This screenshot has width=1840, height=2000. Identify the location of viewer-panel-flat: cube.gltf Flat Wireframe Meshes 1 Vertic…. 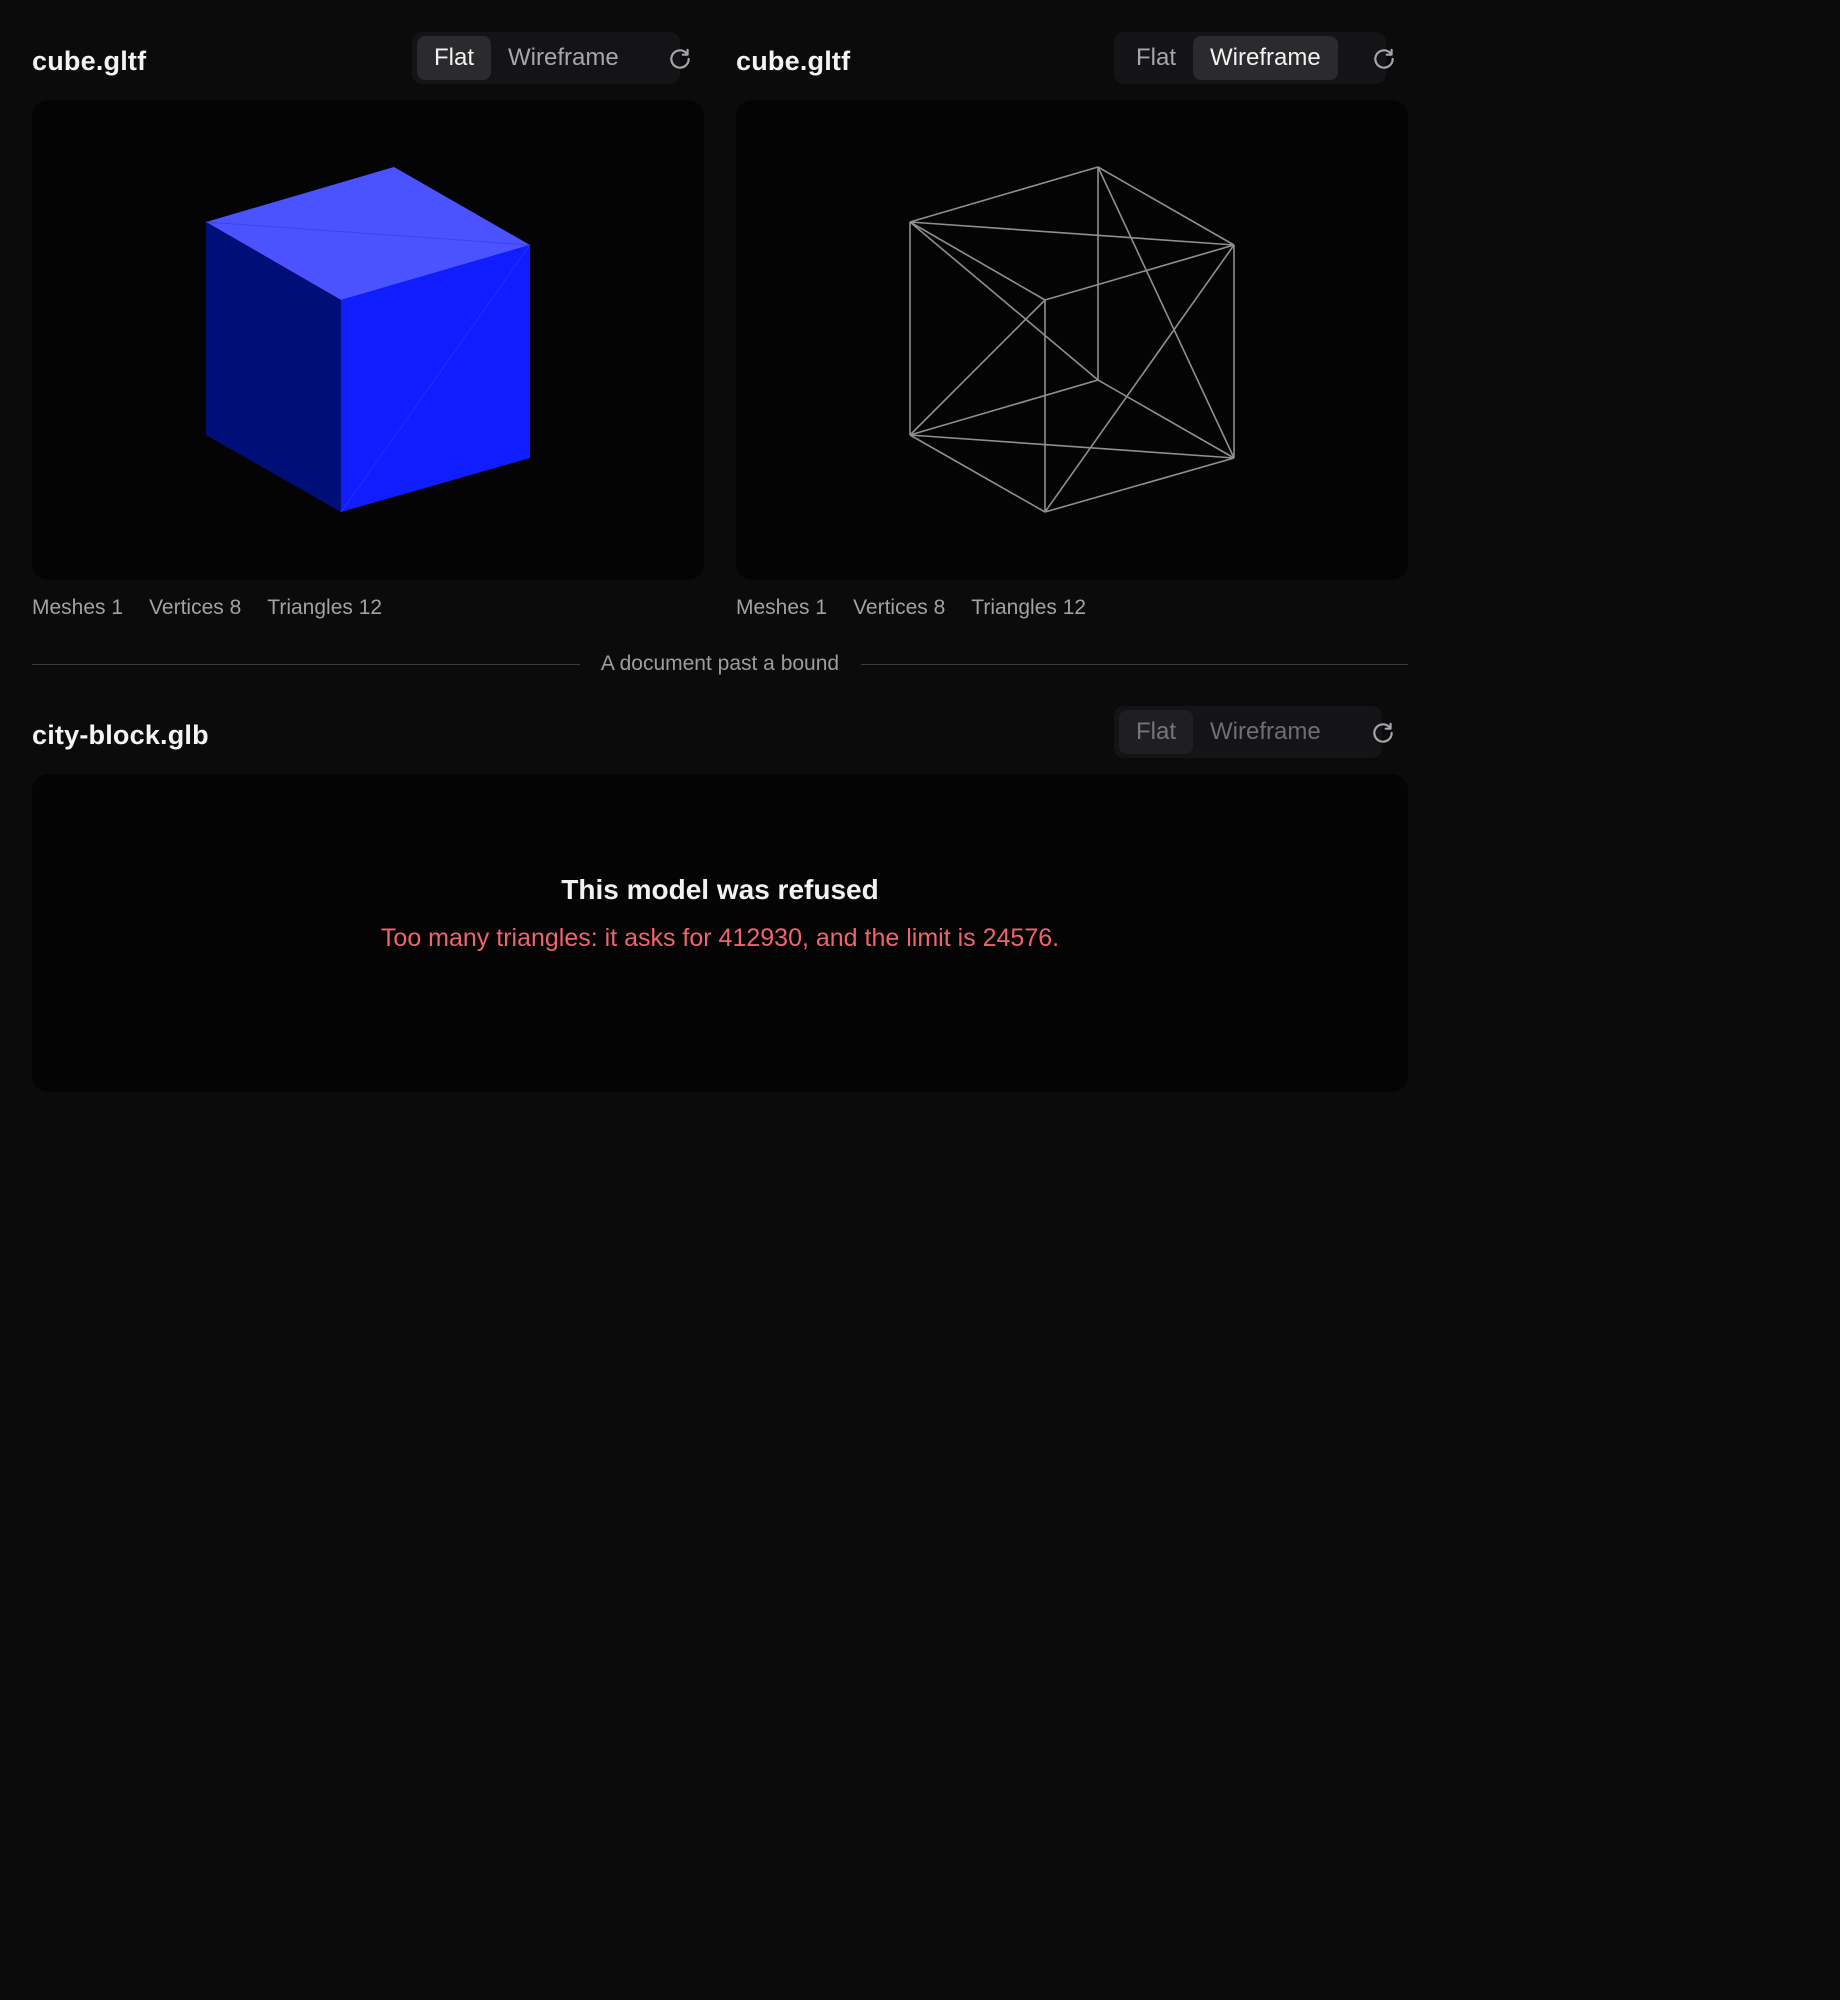
(368, 332).